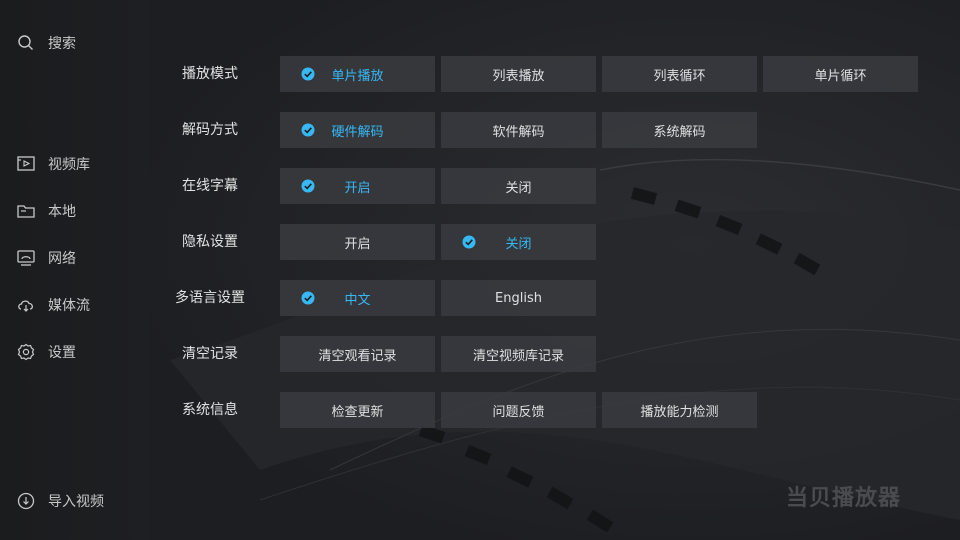  I want to click on folder-icon, so click(26, 211).